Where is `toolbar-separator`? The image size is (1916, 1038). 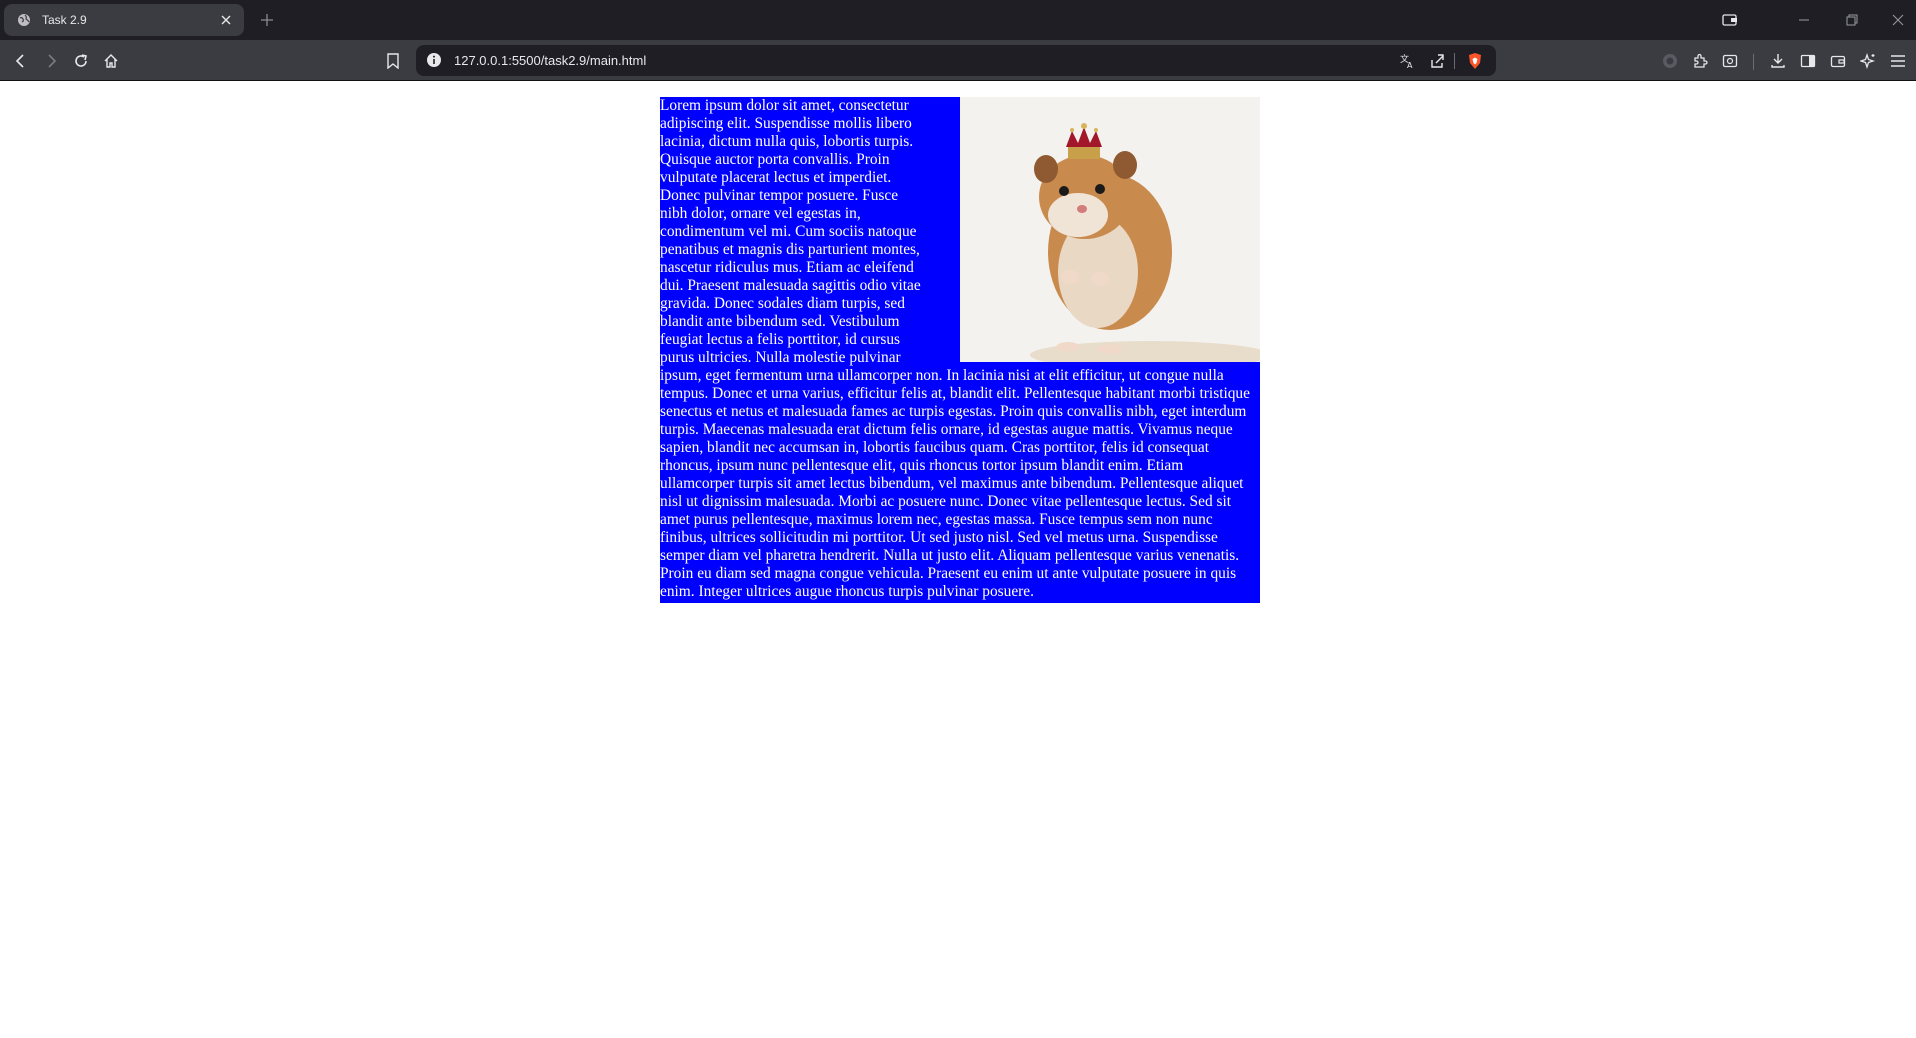
toolbar-separator is located at coordinates (1753, 62).